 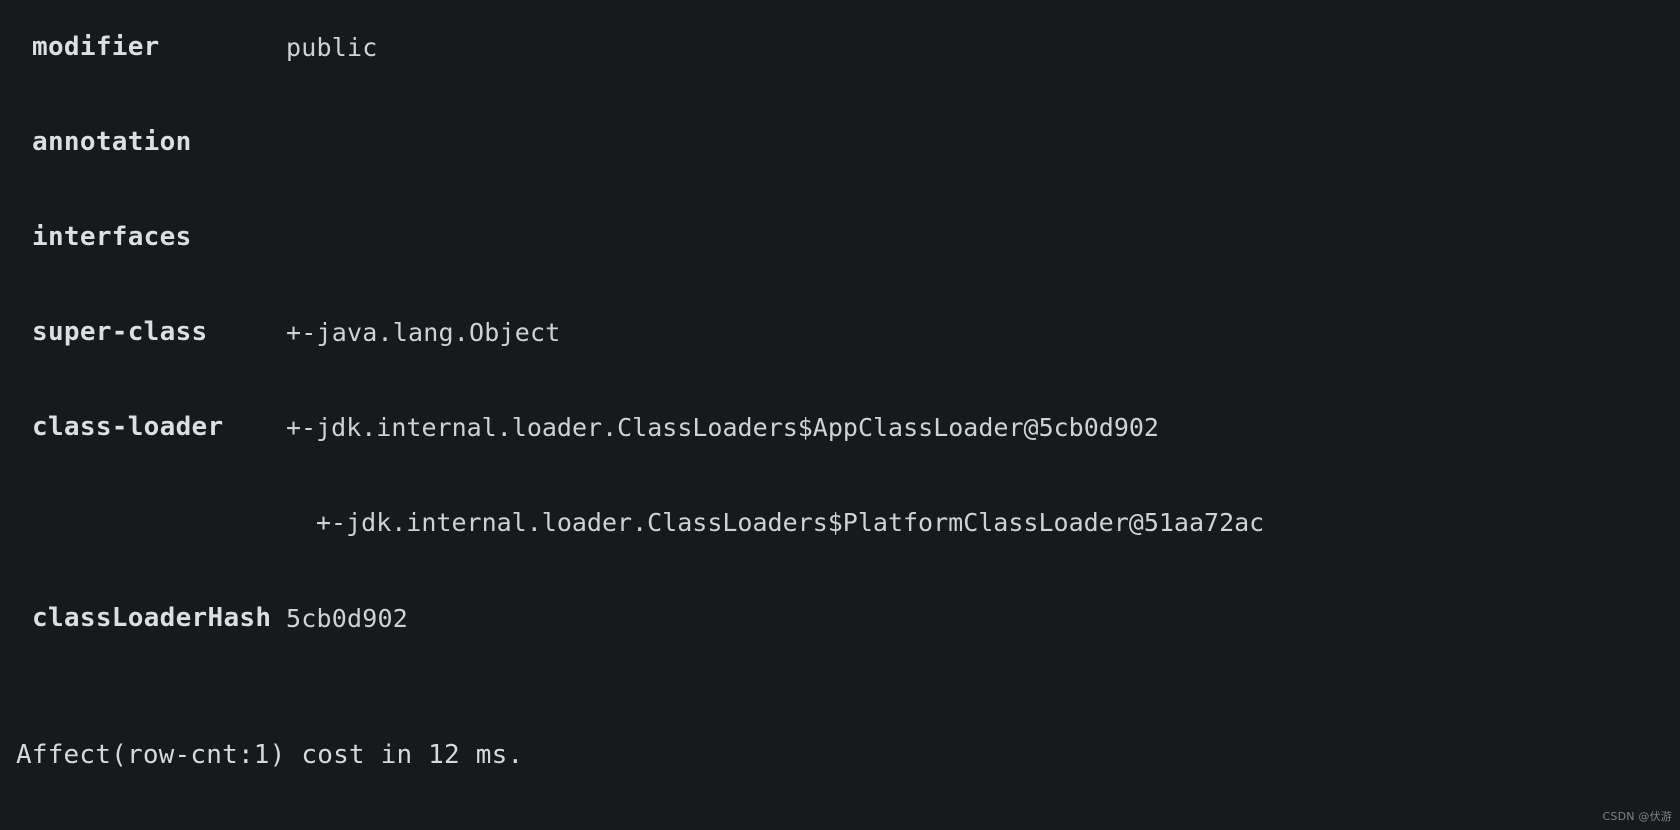 I want to click on row-value-modifier: public, so click(x=332, y=47).